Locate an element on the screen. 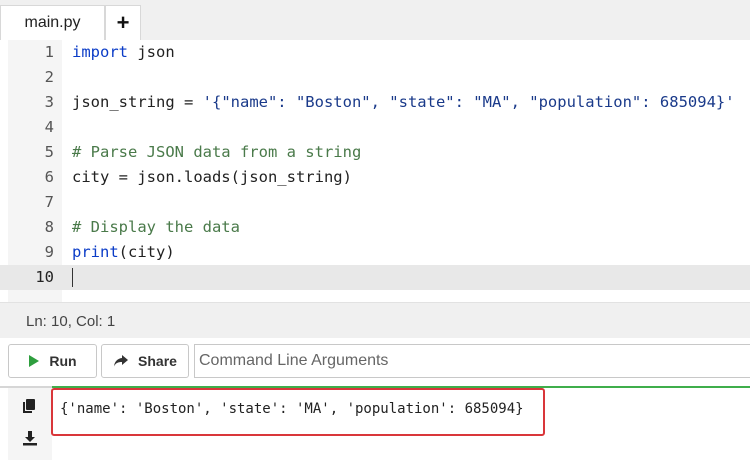 Image resolution: width=750 pixels, height=460 pixels. tab-label: main.py is located at coordinates (52, 22).